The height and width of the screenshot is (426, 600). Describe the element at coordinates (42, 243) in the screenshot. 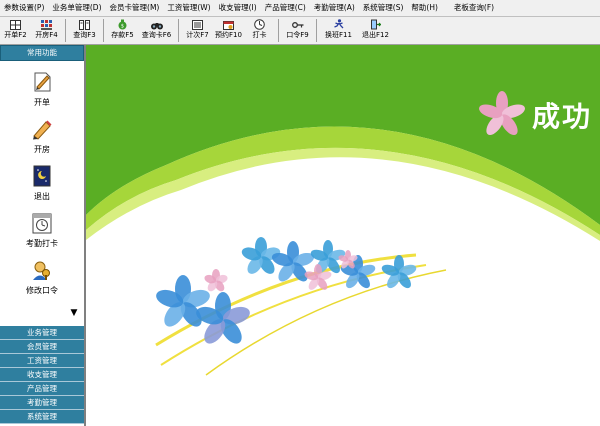

I see `sidebar-tool-label: 考勤打卡` at that location.